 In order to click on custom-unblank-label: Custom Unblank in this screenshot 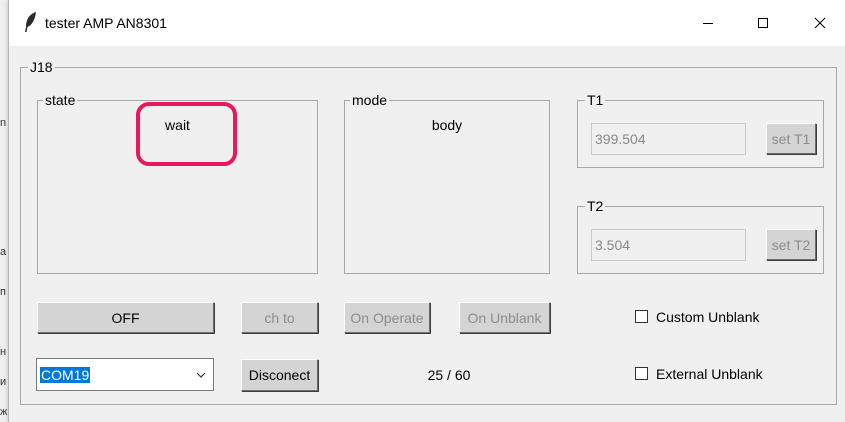, I will do `click(708, 317)`.